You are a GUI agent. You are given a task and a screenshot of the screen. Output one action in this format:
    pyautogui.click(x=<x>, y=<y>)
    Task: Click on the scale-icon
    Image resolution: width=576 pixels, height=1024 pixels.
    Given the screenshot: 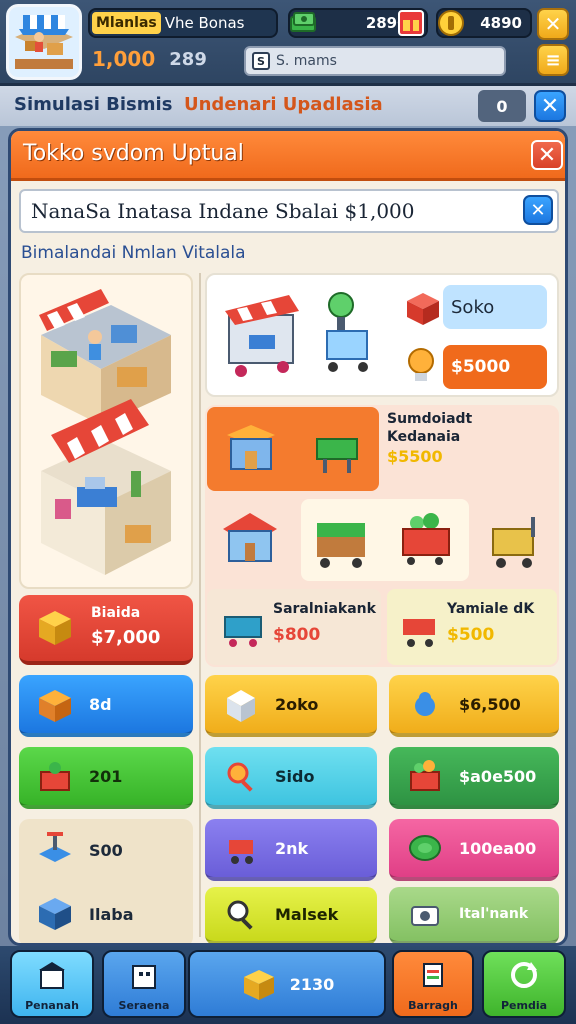 What is the action you would take?
    pyautogui.click(x=347, y=332)
    